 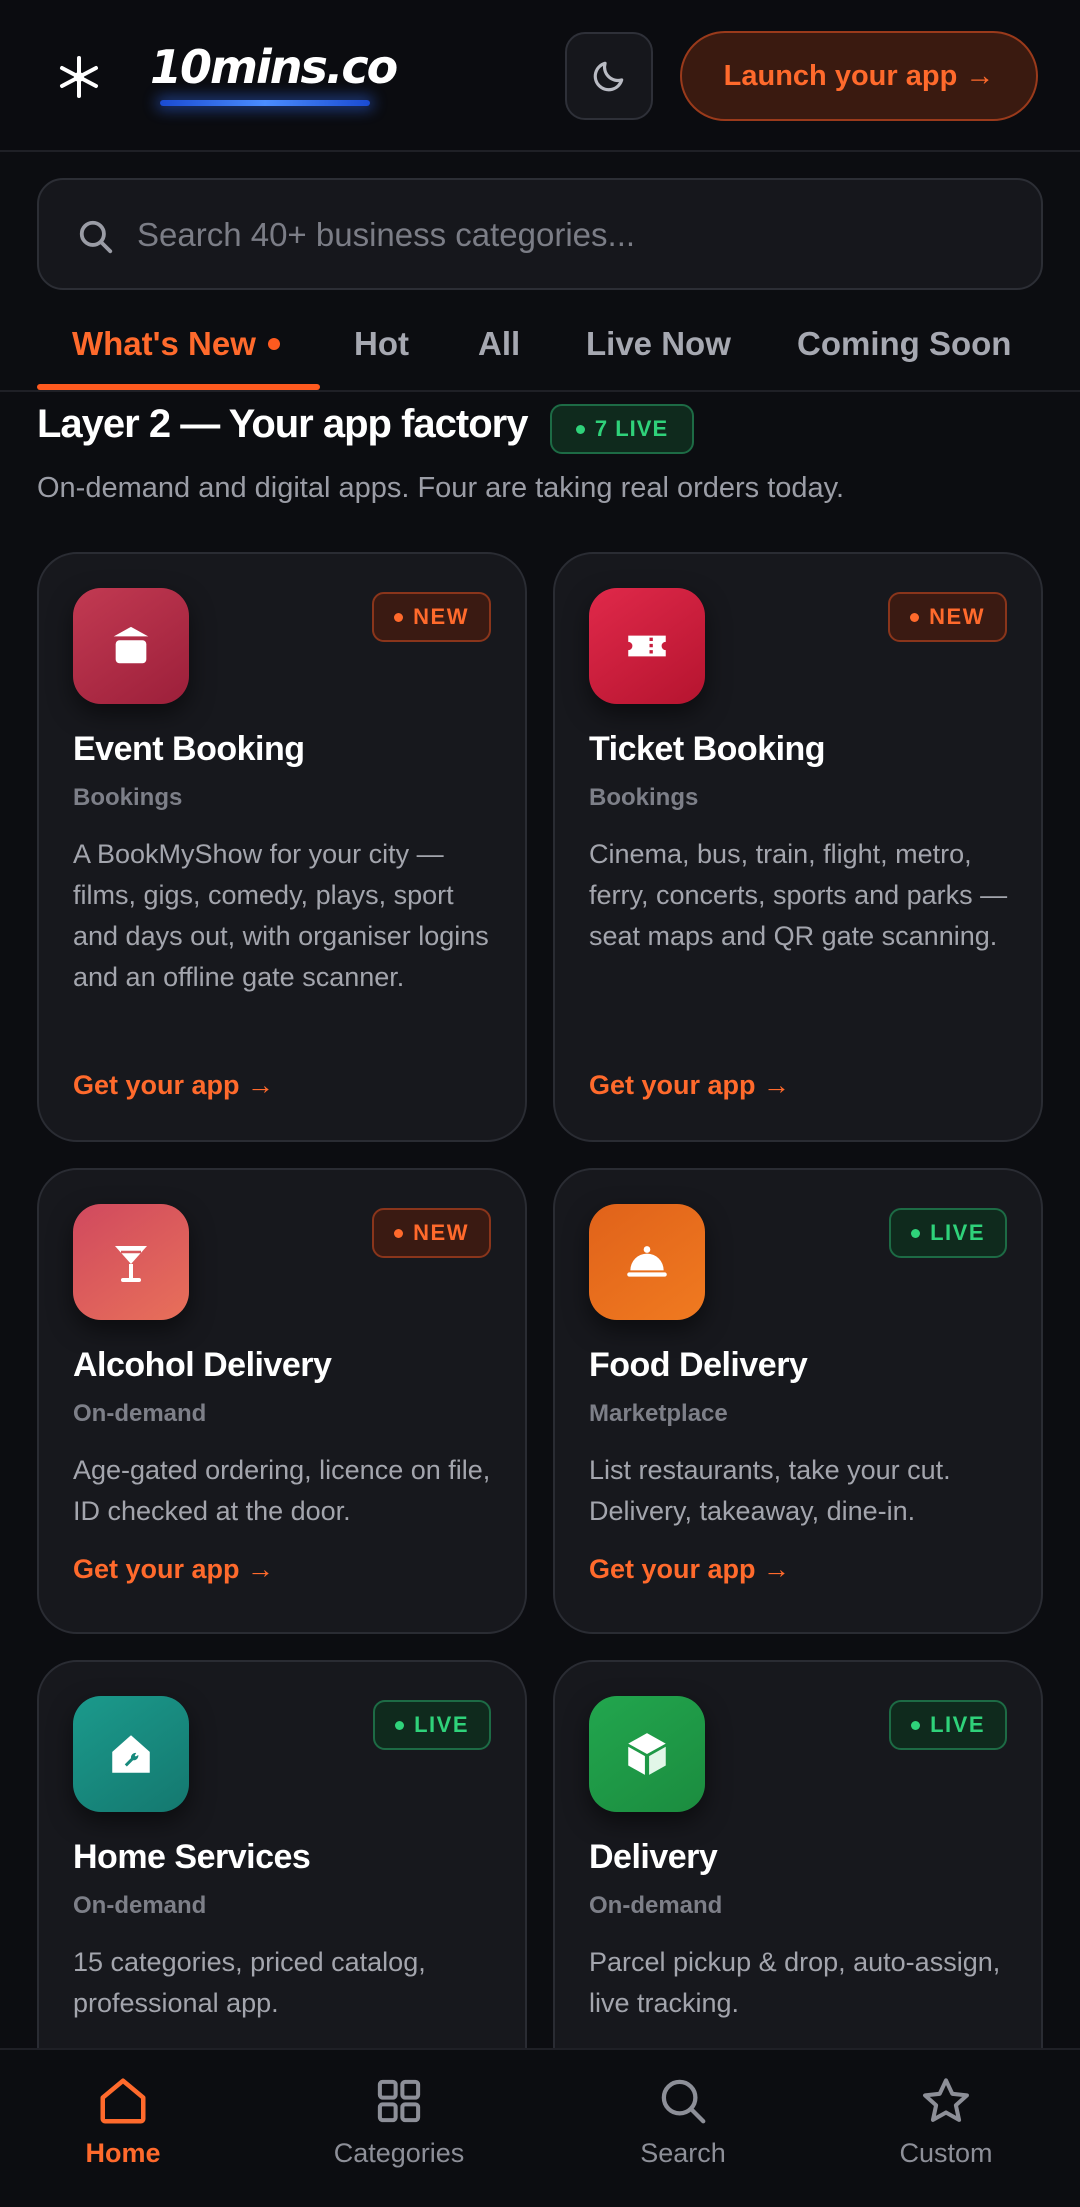 What do you see at coordinates (131, 1754) in the screenshot?
I see `home-wrench-icon` at bounding box center [131, 1754].